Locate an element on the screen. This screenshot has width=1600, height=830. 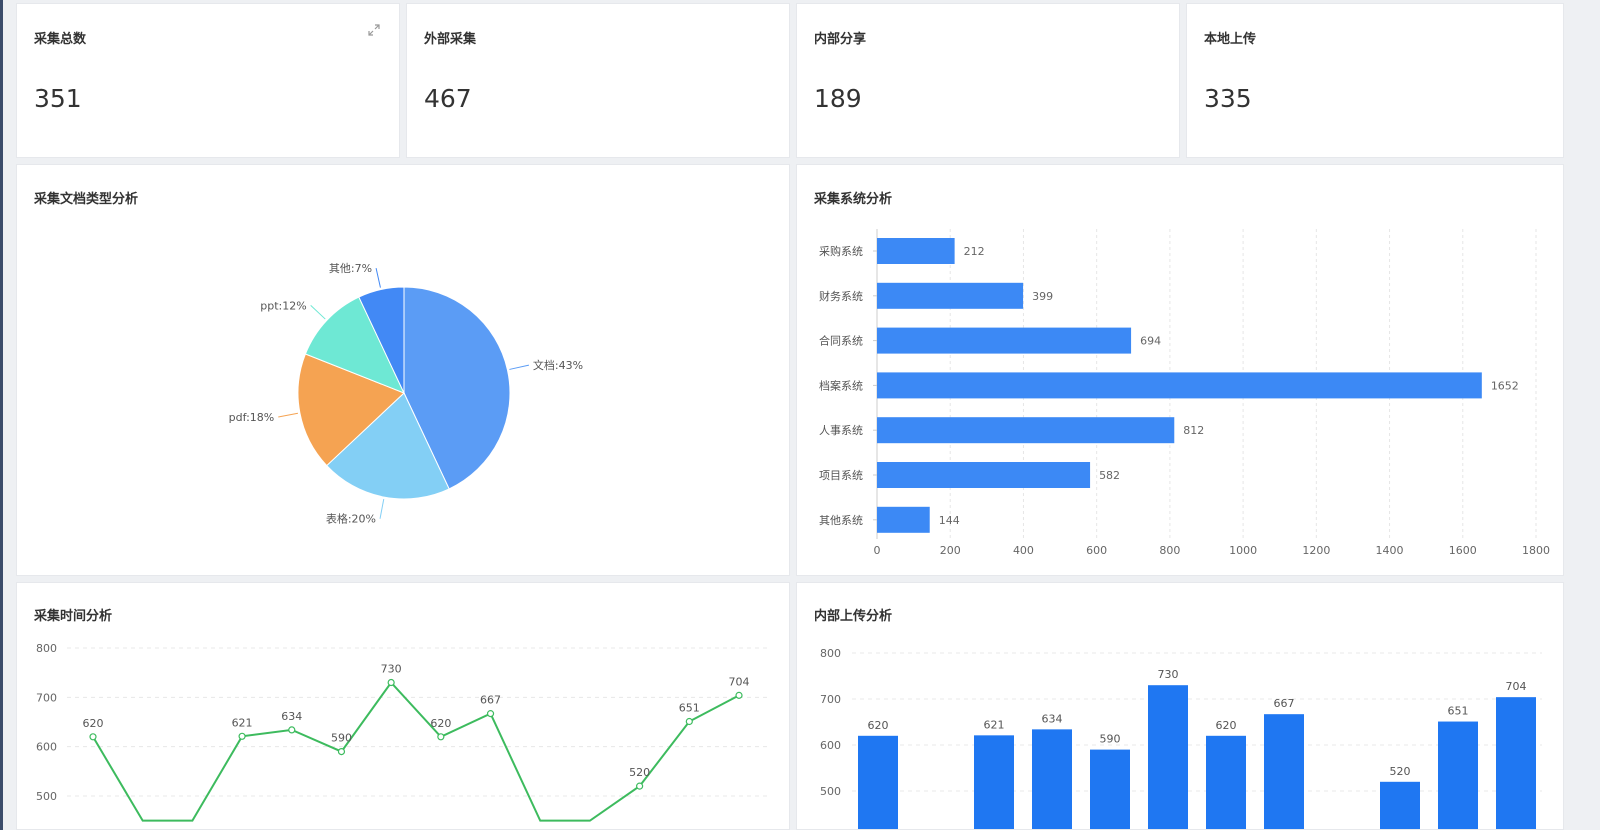
bar-value-label: 399 is located at coordinates (1042, 296).